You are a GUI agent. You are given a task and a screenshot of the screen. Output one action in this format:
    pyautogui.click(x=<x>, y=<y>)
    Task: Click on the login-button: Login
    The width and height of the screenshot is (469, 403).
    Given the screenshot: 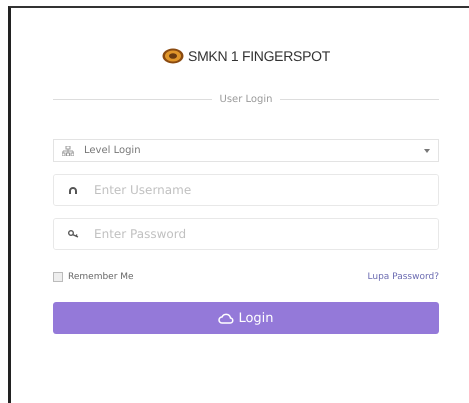 What is the action you would take?
    pyautogui.click(x=246, y=318)
    